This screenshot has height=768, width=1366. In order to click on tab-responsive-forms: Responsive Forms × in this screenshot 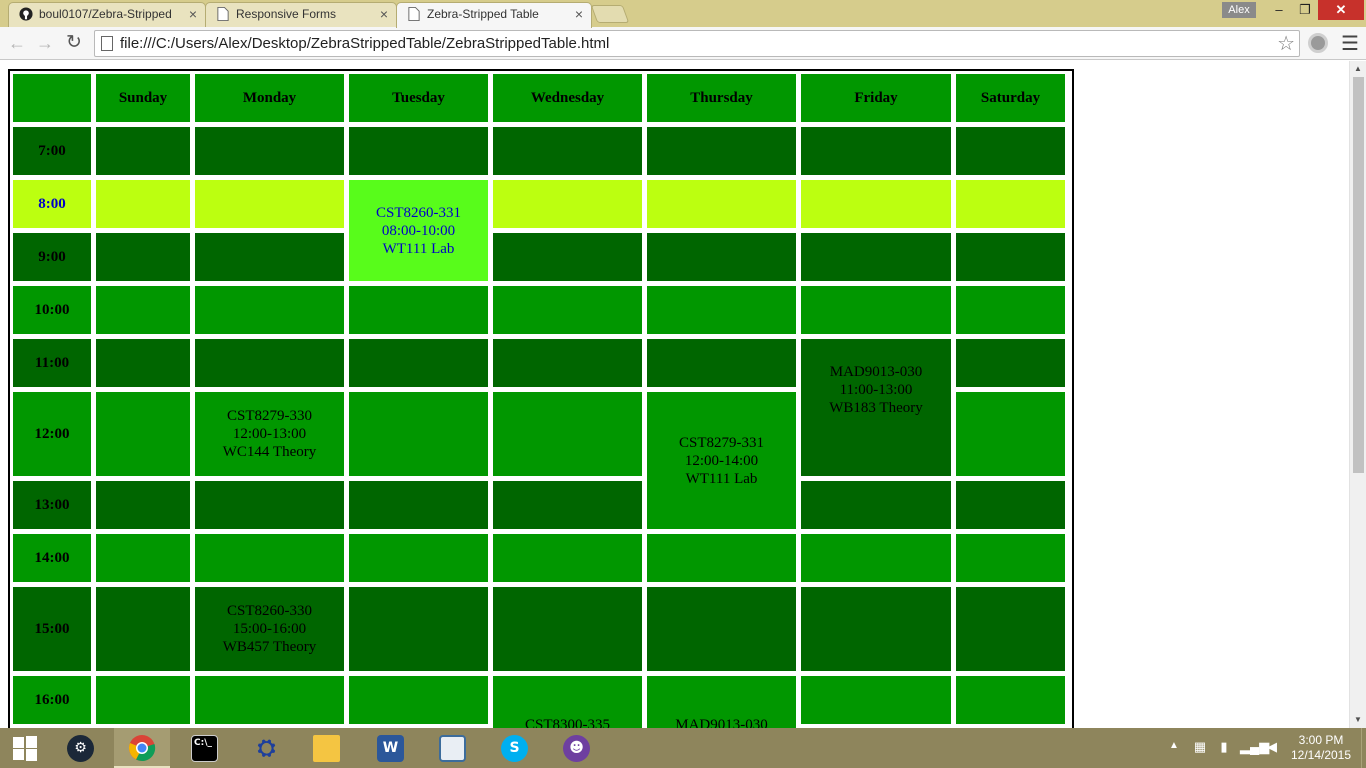, I will do `click(301, 14)`.